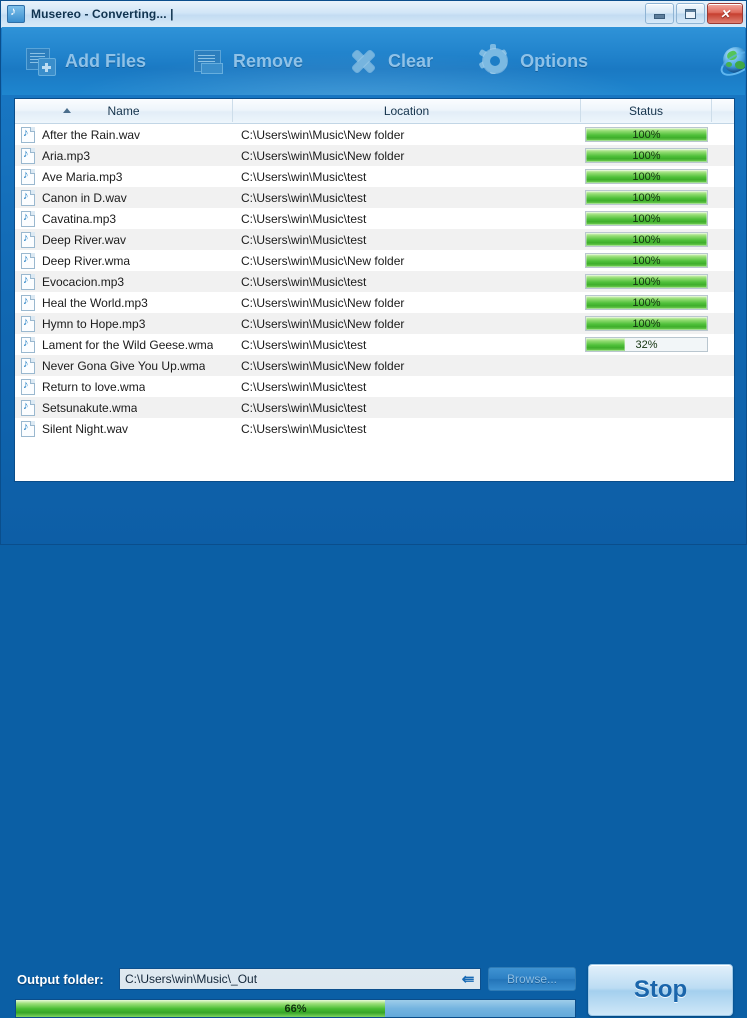 This screenshot has width=747, height=1018. What do you see at coordinates (124, 365) in the screenshot?
I see `file-name-label: Never Gona Give You Up.wma` at bounding box center [124, 365].